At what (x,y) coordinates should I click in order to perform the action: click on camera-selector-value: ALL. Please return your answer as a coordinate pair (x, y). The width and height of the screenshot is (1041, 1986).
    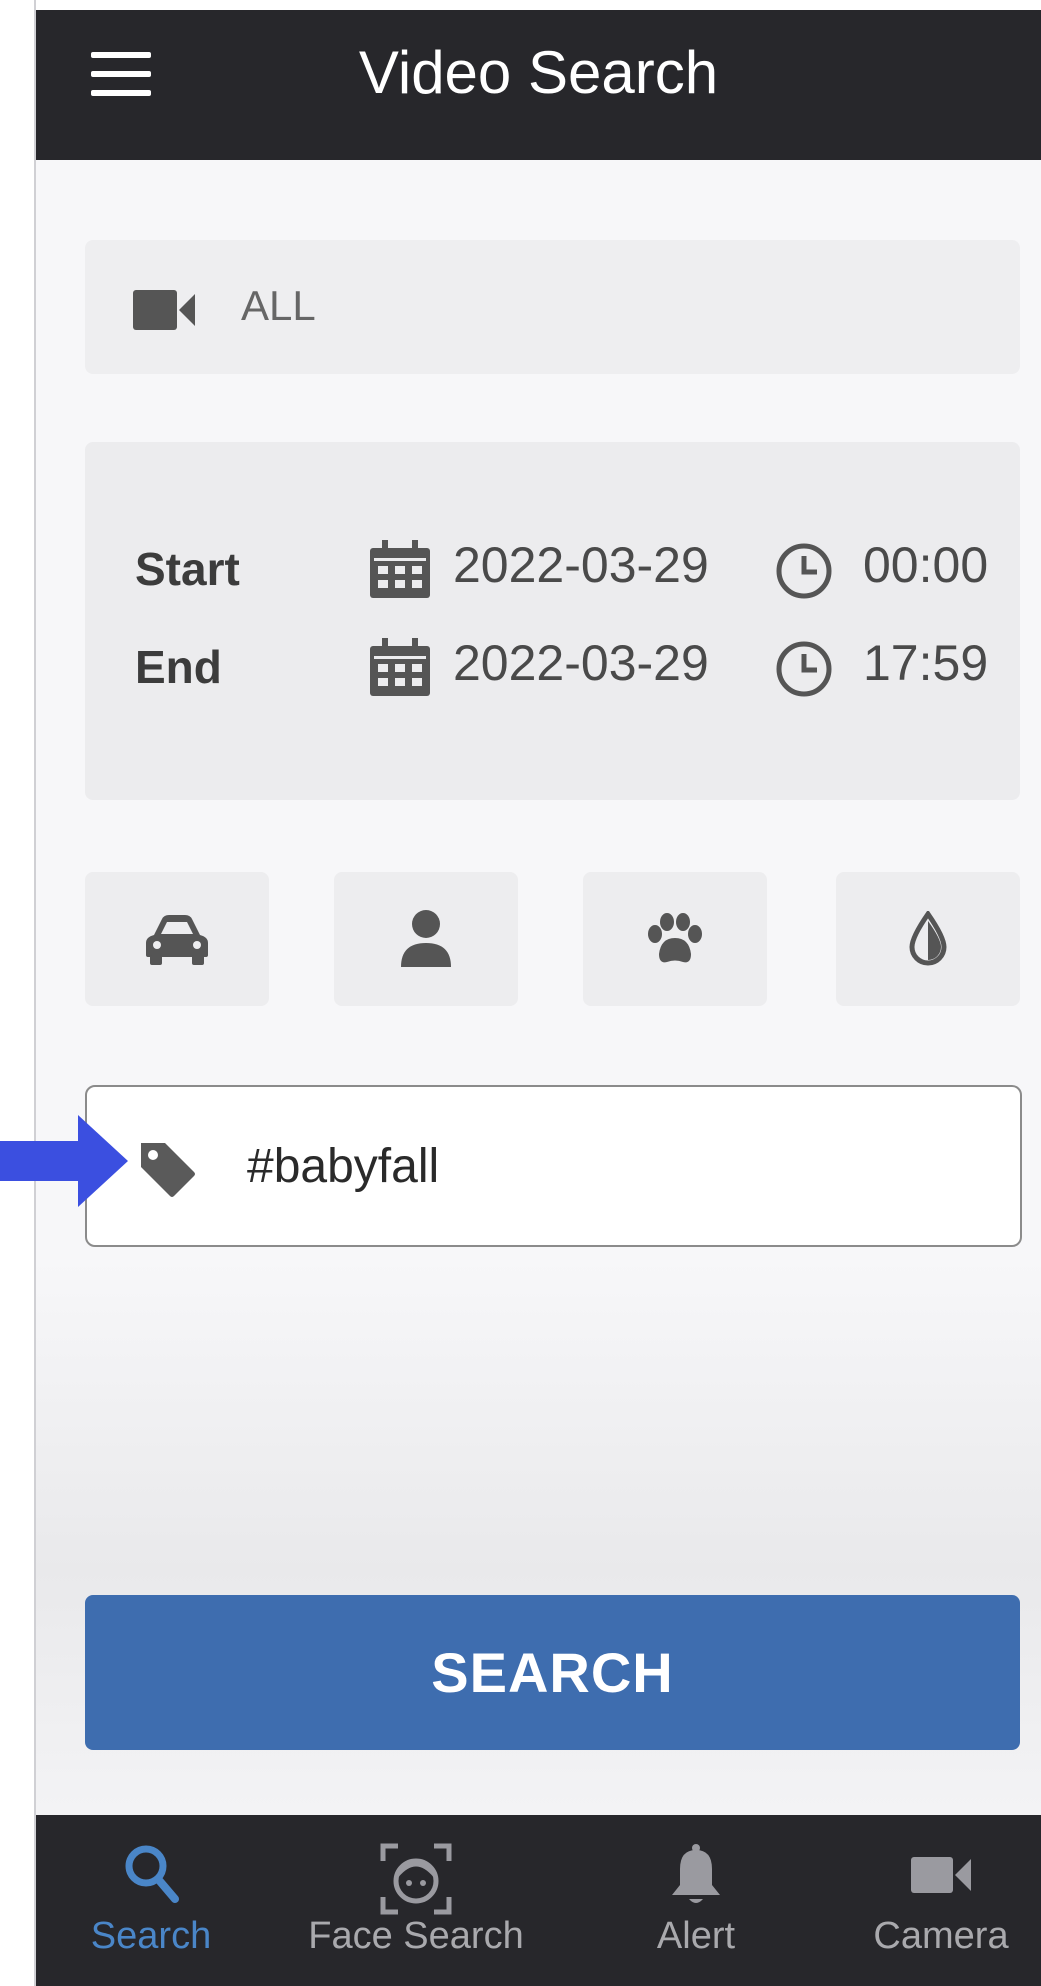
    Looking at the image, I should click on (278, 305).